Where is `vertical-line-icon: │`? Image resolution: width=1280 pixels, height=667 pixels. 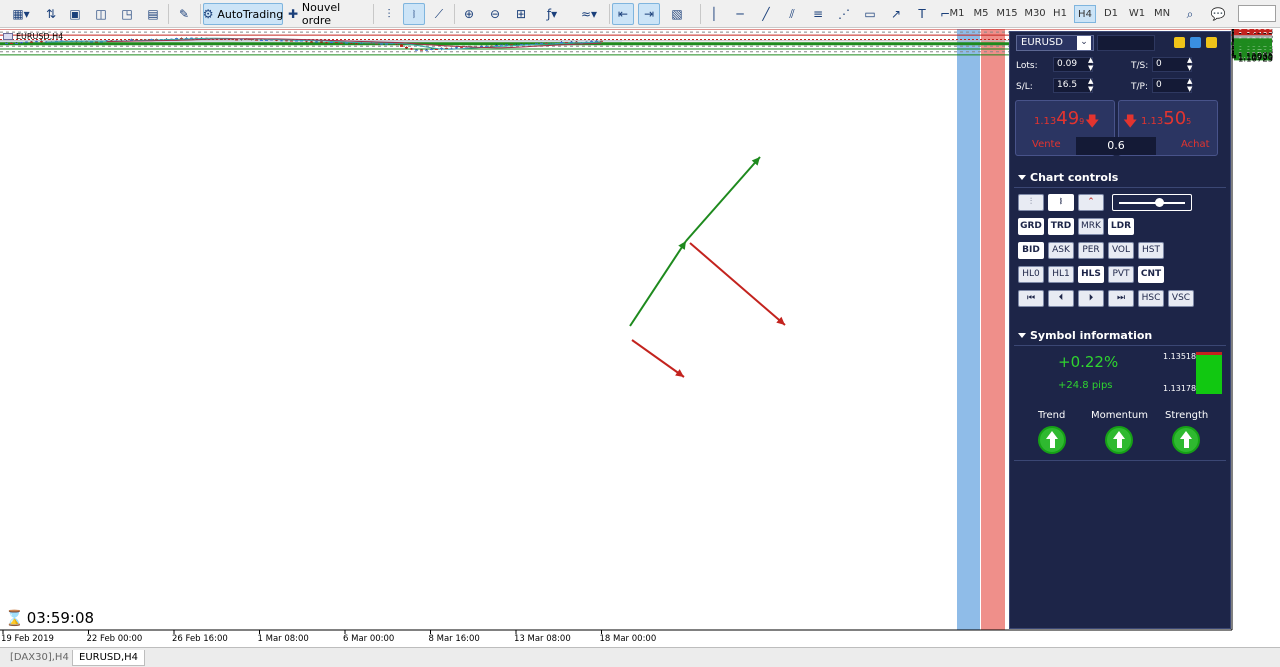 vertical-line-icon: │ is located at coordinates (714, 14).